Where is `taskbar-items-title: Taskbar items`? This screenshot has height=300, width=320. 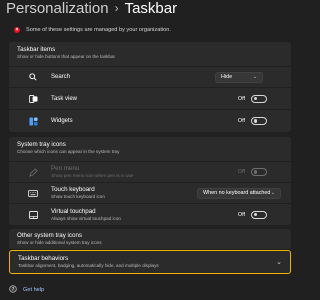
taskbar-items-title: Taskbar items is located at coordinates (36, 49).